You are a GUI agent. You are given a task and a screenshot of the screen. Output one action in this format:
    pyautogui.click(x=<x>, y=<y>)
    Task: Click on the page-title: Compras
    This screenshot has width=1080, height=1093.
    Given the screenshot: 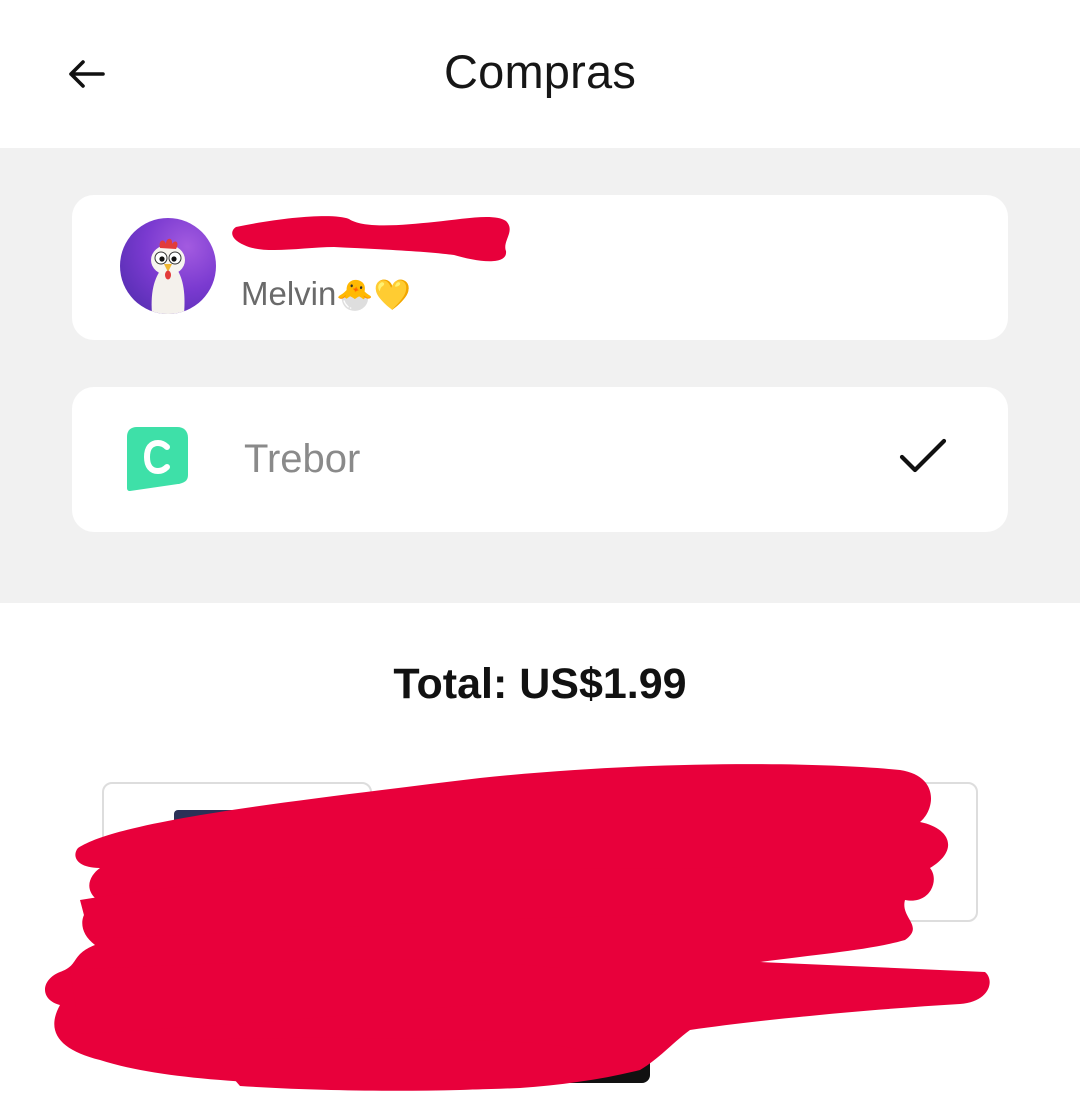 What is the action you would take?
    pyautogui.click(x=540, y=71)
    